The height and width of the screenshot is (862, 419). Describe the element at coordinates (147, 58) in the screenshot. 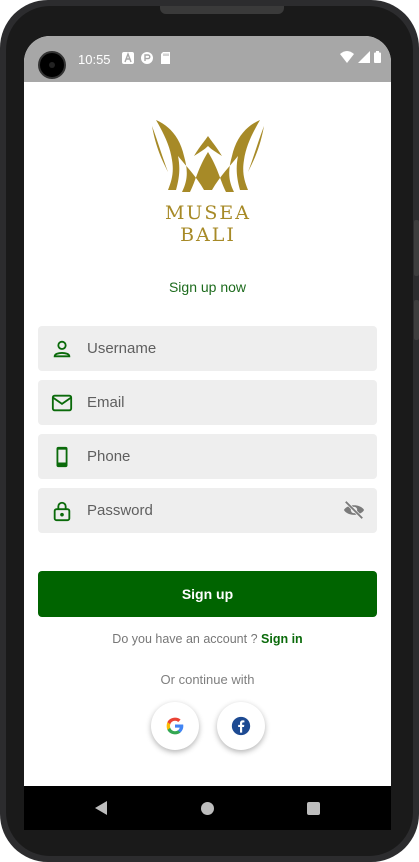

I see `notification-app-icon` at that location.